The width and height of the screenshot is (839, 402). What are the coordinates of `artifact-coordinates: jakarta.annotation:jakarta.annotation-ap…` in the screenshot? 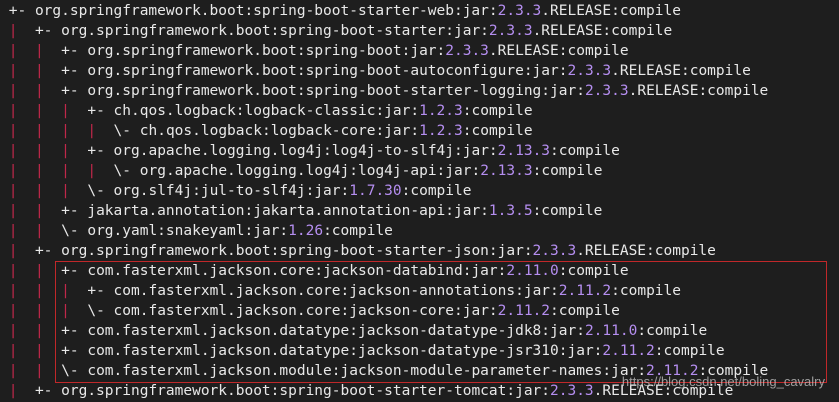 It's located at (288, 211).